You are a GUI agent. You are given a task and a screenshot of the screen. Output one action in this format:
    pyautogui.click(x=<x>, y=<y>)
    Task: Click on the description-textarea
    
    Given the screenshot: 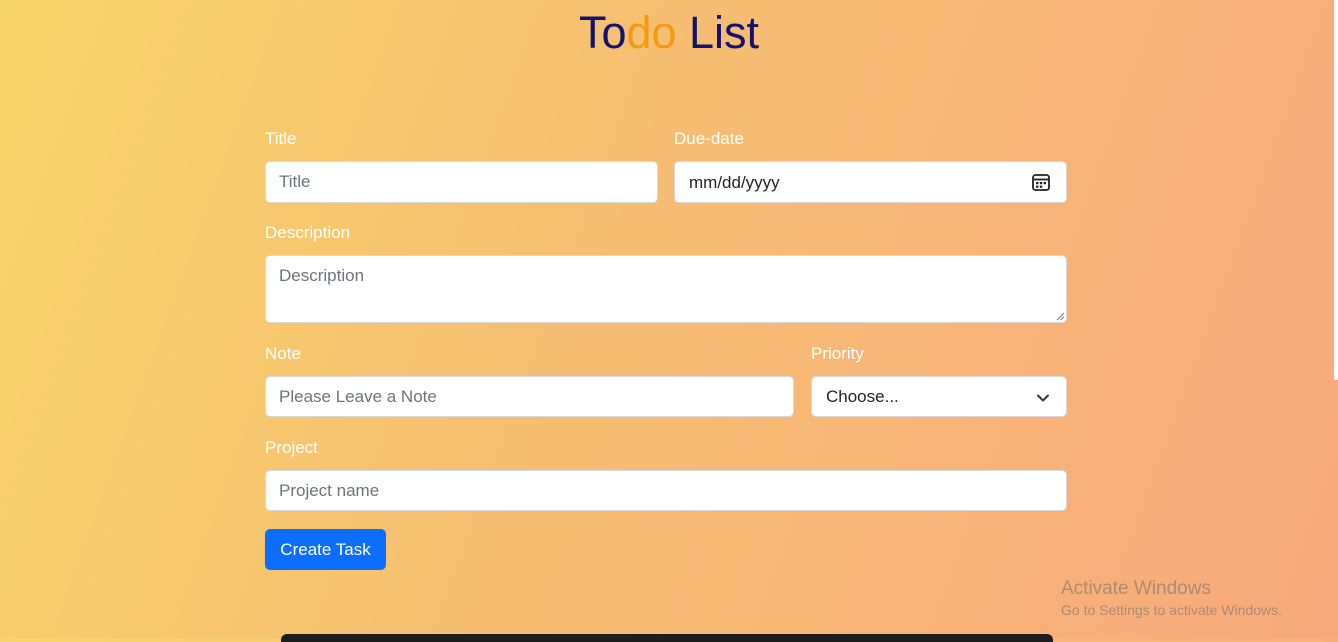 What is the action you would take?
    pyautogui.click(x=666, y=289)
    